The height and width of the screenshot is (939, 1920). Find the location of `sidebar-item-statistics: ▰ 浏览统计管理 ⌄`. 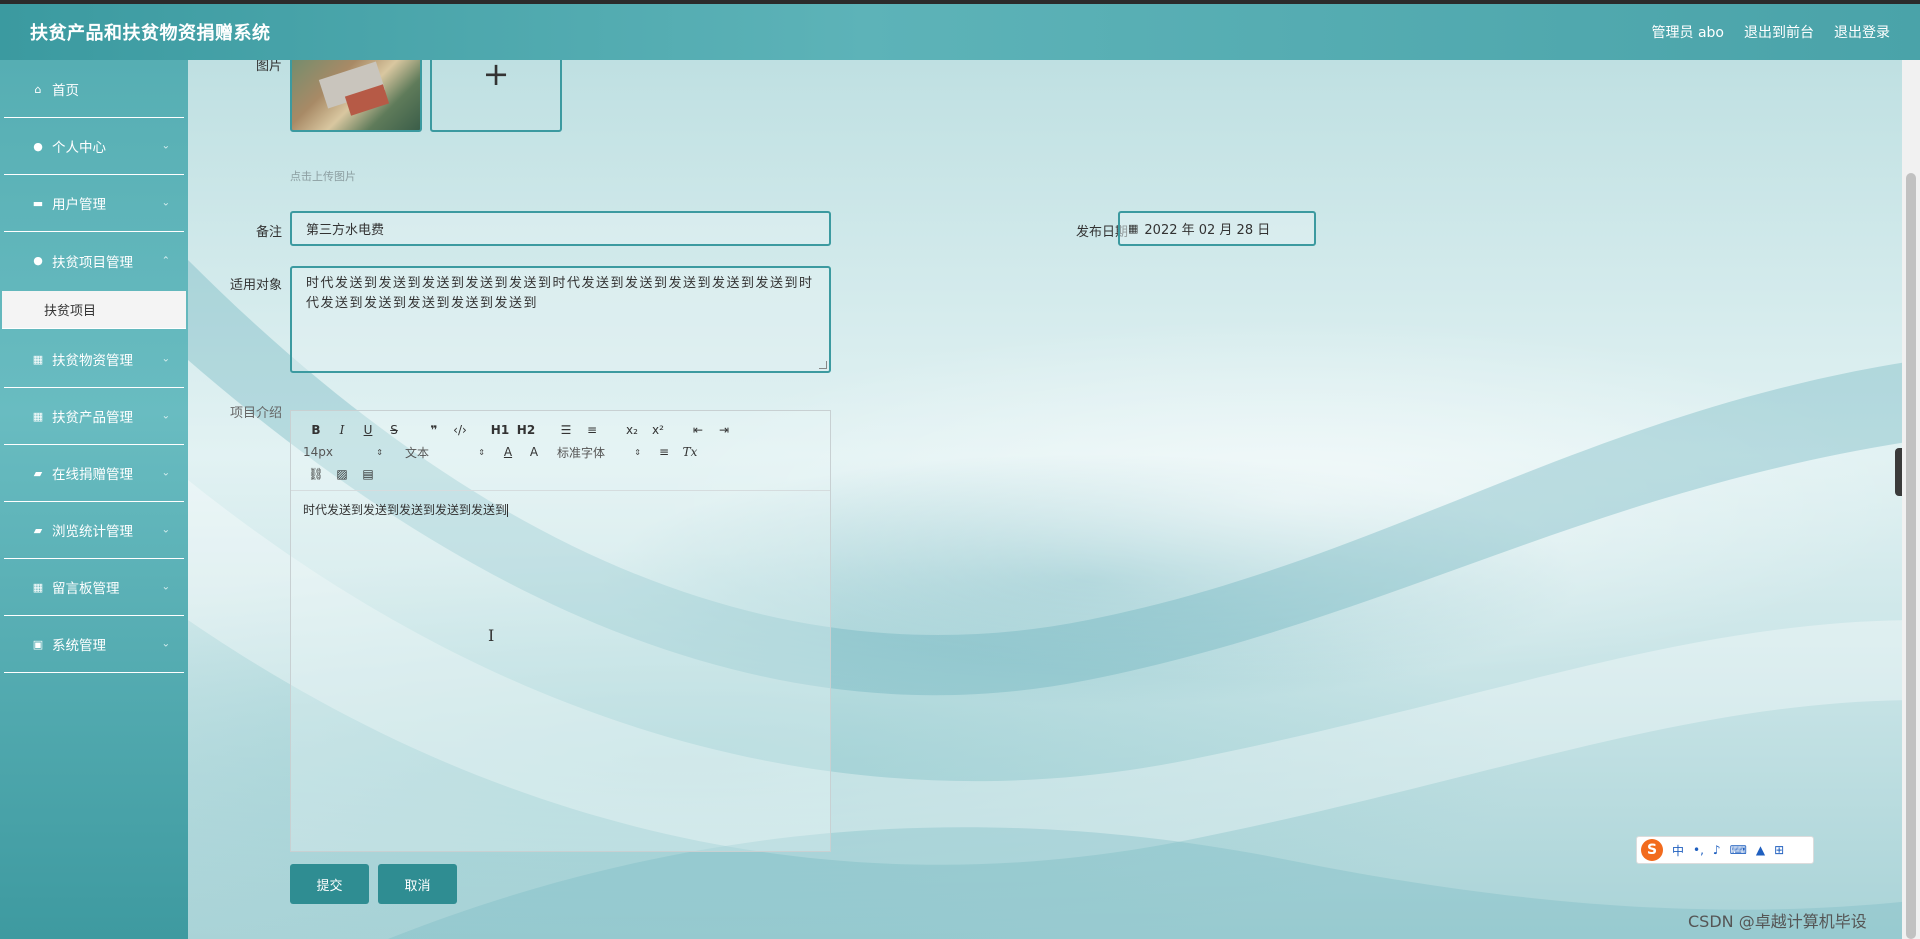

sidebar-item-statistics: ▰ 浏览统计管理 ⌄ is located at coordinates (94, 530).